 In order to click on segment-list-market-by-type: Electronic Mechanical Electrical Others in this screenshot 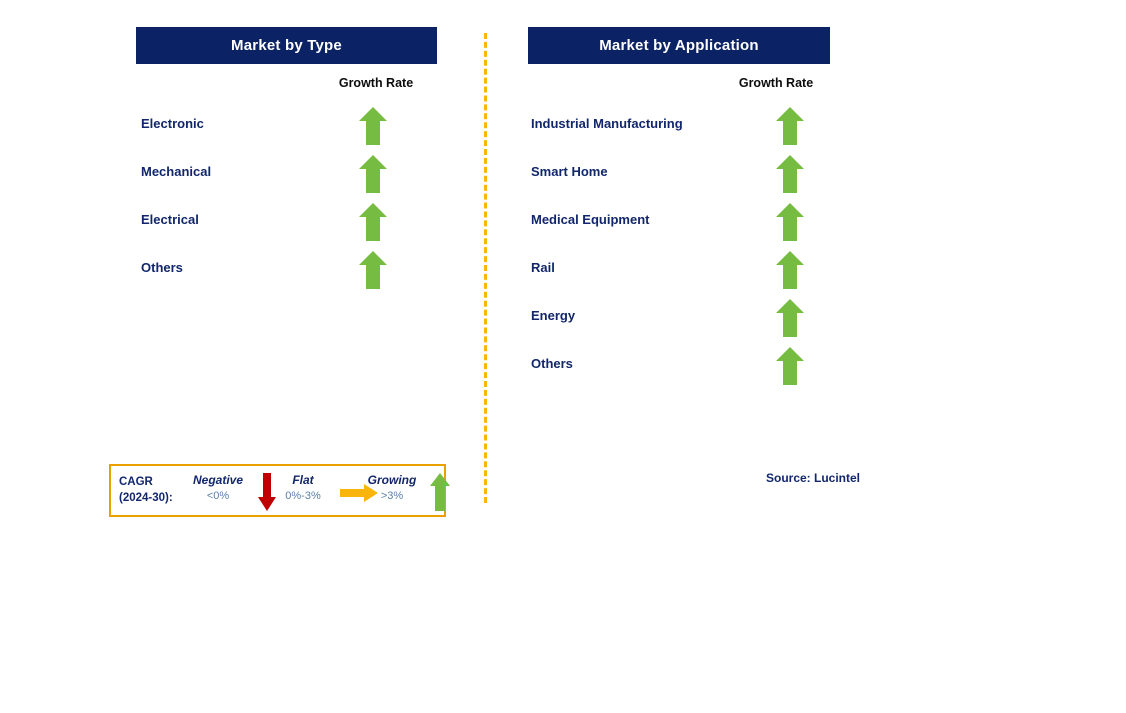, I will do `click(286, 202)`.